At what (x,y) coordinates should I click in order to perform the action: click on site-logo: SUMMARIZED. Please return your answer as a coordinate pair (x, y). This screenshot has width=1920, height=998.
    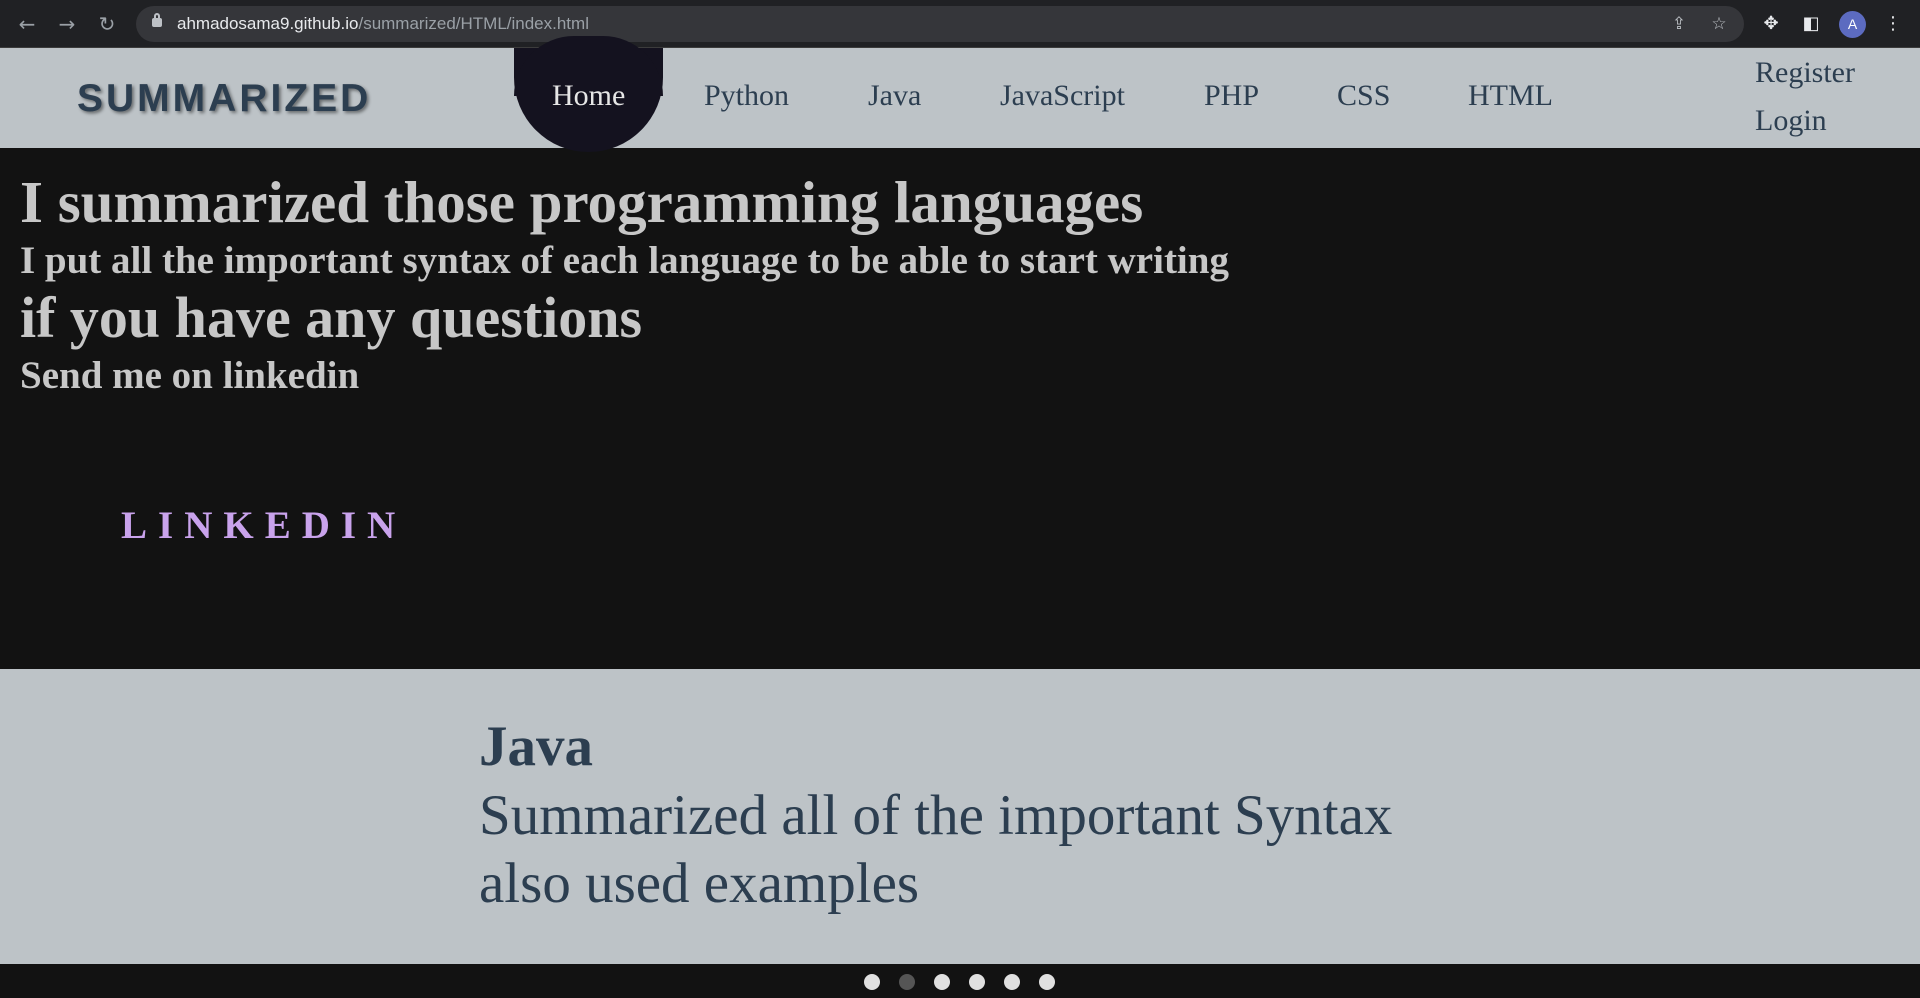
    Looking at the image, I should click on (224, 98).